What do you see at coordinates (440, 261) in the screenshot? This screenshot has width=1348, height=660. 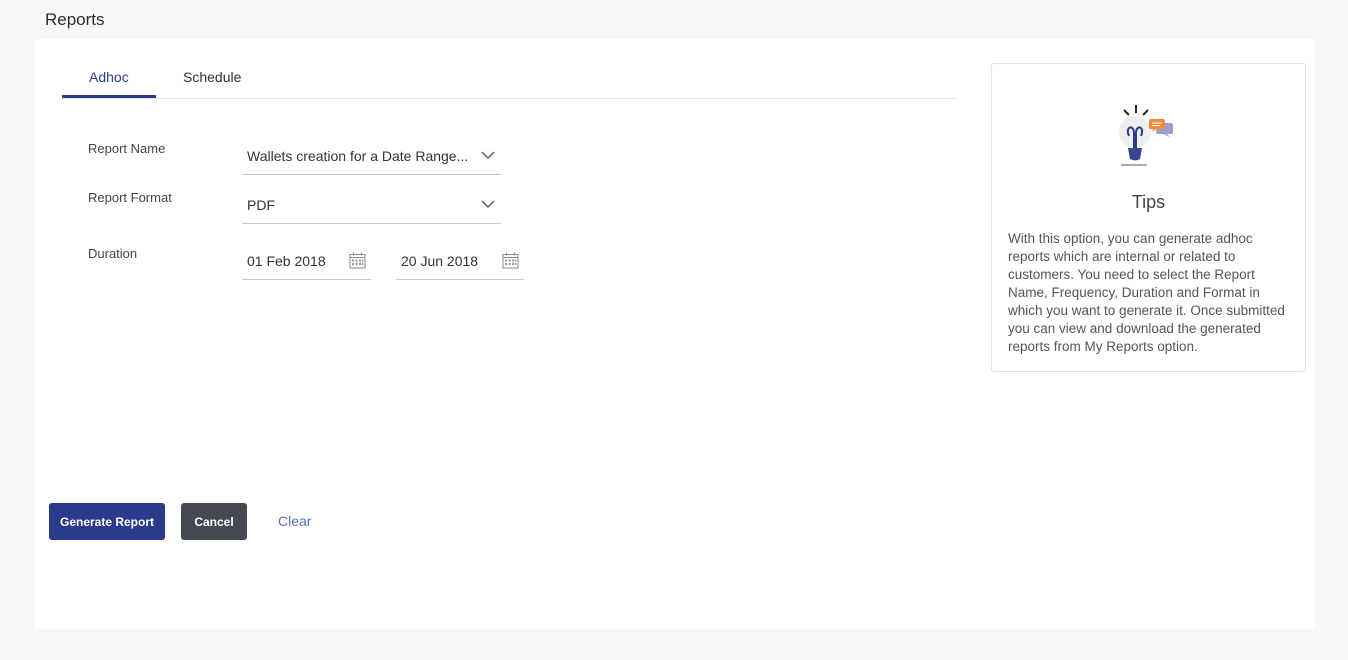 I see `duration-to-value: 20 Jun 2018` at bounding box center [440, 261].